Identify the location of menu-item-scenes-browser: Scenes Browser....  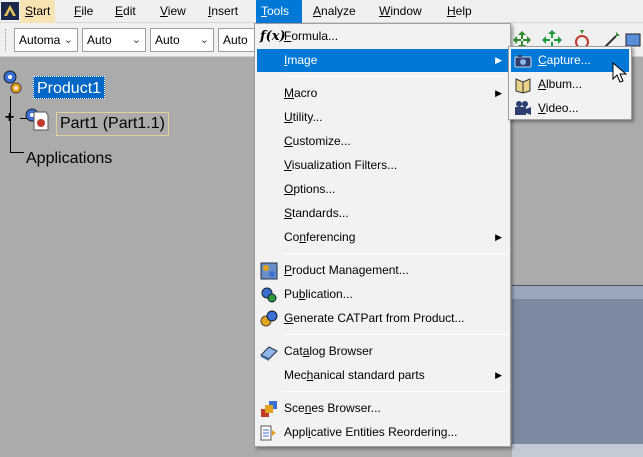
(382, 408).